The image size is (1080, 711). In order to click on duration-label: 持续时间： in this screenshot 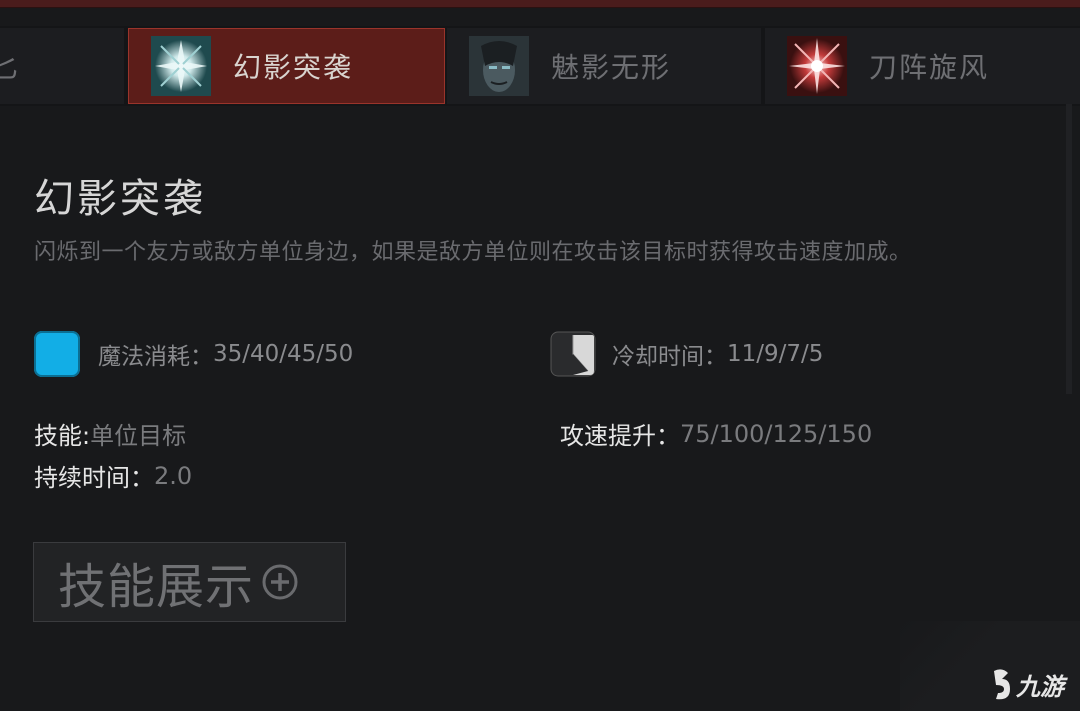, I will do `click(94, 478)`.